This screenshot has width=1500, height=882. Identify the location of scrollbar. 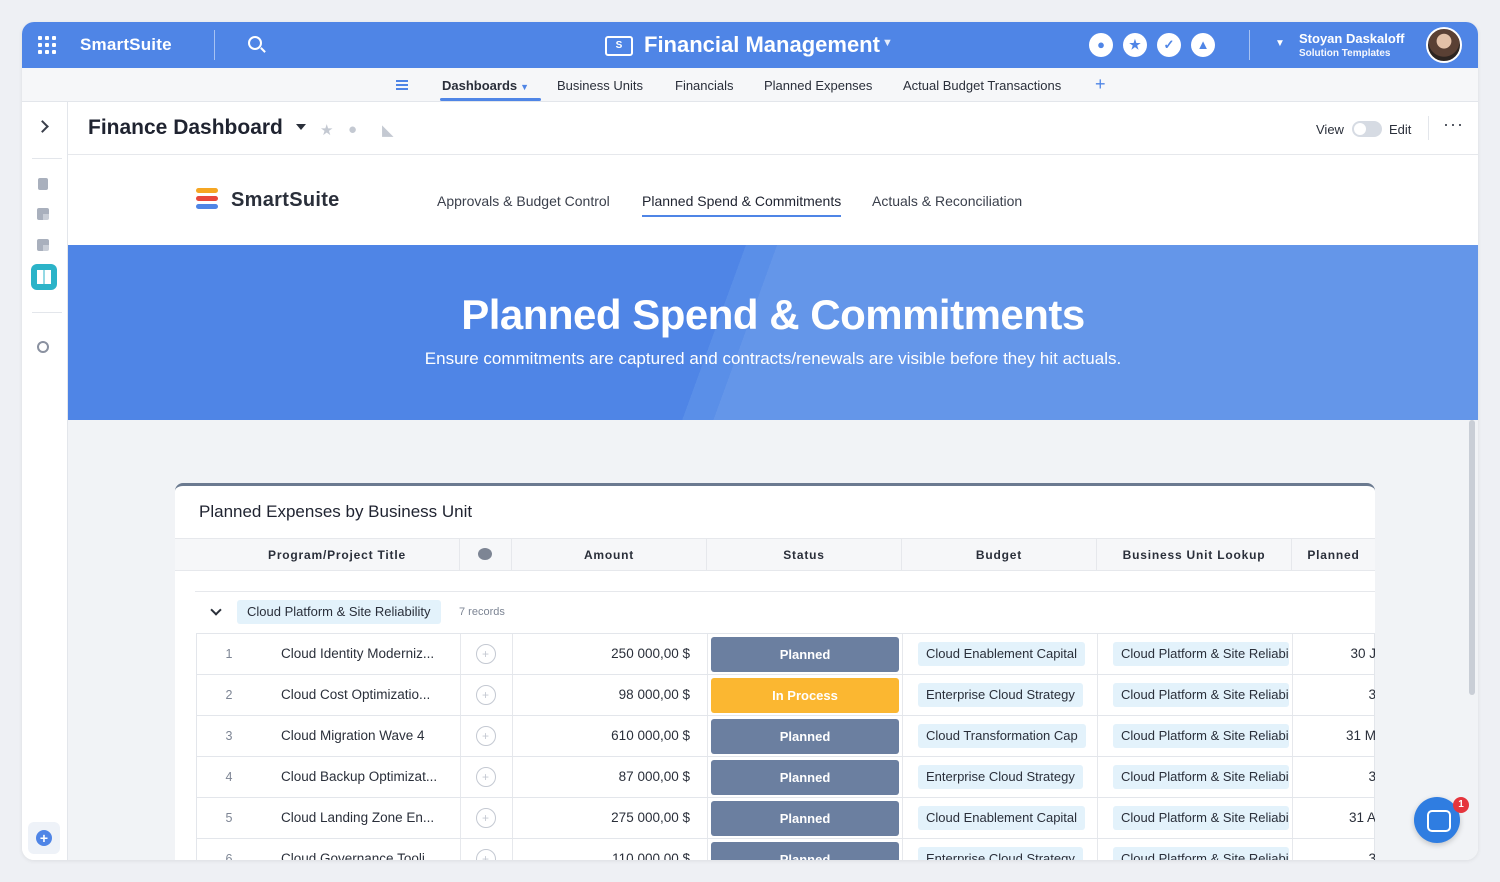
(1472, 557).